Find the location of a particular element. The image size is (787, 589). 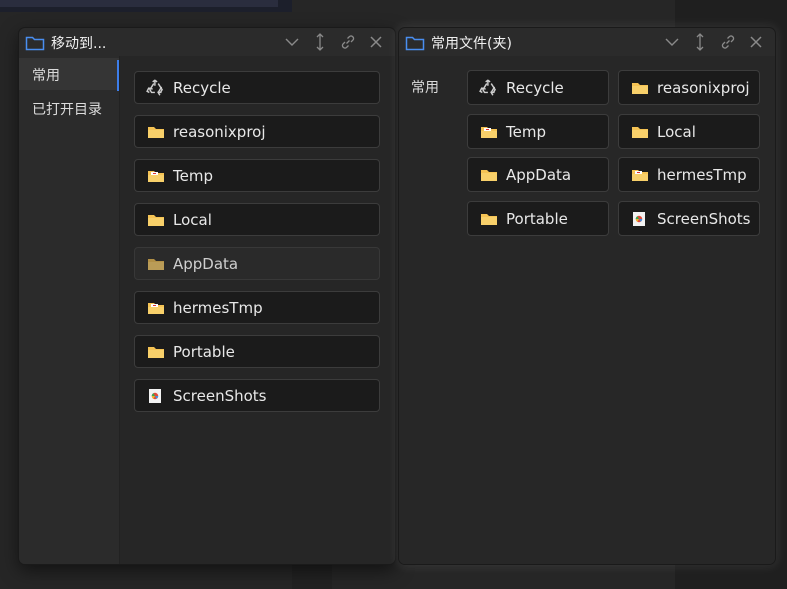

panel-title: 常用文件(夹) is located at coordinates (471, 44).